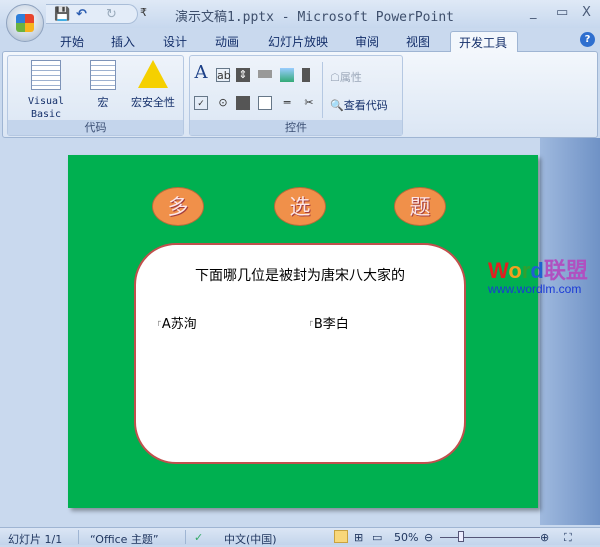 The image size is (600, 547). What do you see at coordinates (287, 75) in the screenshot?
I see `image-control-icon` at bounding box center [287, 75].